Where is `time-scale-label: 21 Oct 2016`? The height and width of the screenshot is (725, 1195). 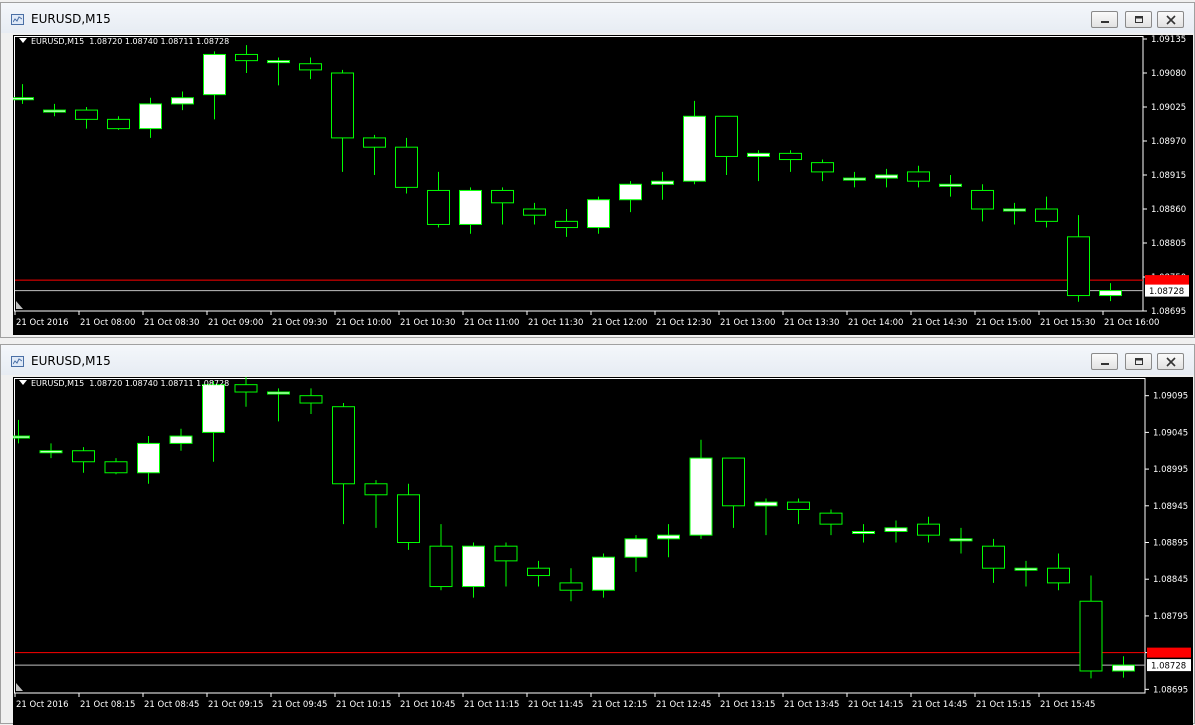
time-scale-label: 21 Oct 2016 is located at coordinates (42, 705).